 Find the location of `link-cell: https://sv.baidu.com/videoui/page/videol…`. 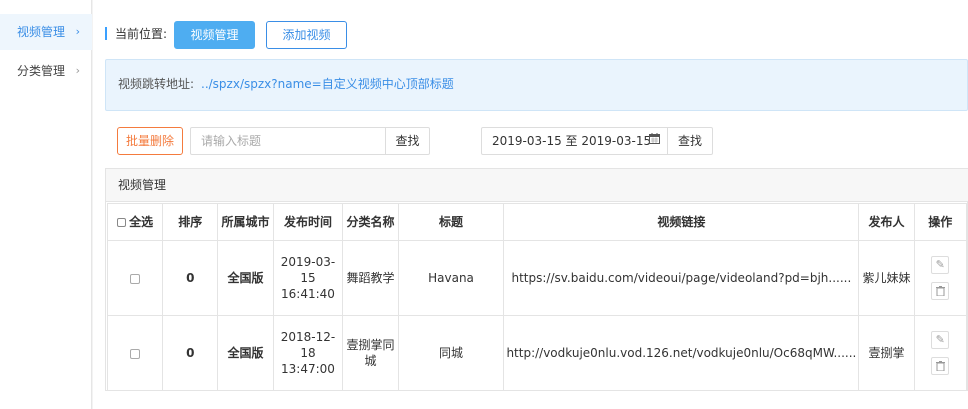

link-cell: https://sv.baidu.com/videoui/page/videol… is located at coordinates (681, 278).